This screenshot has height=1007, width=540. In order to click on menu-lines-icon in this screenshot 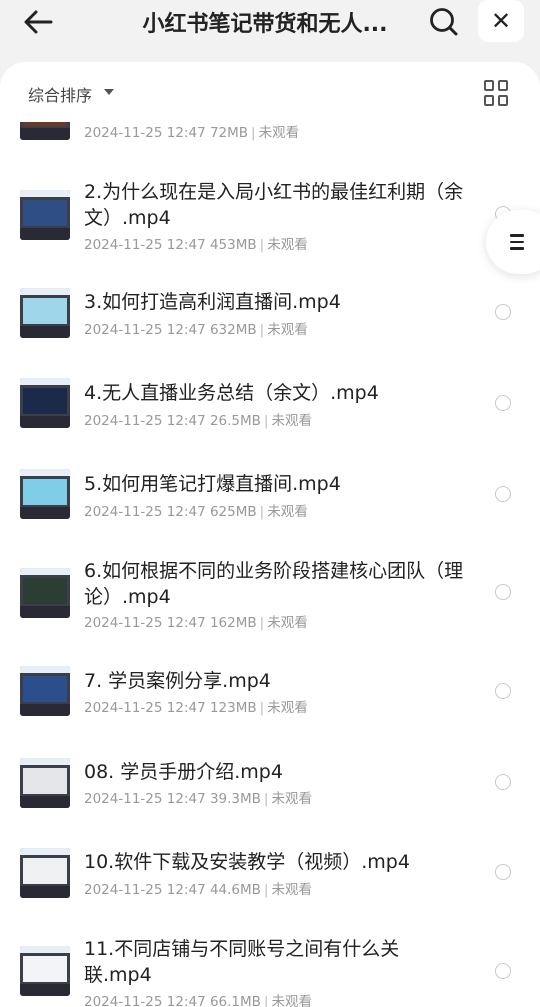, I will do `click(517, 244)`.